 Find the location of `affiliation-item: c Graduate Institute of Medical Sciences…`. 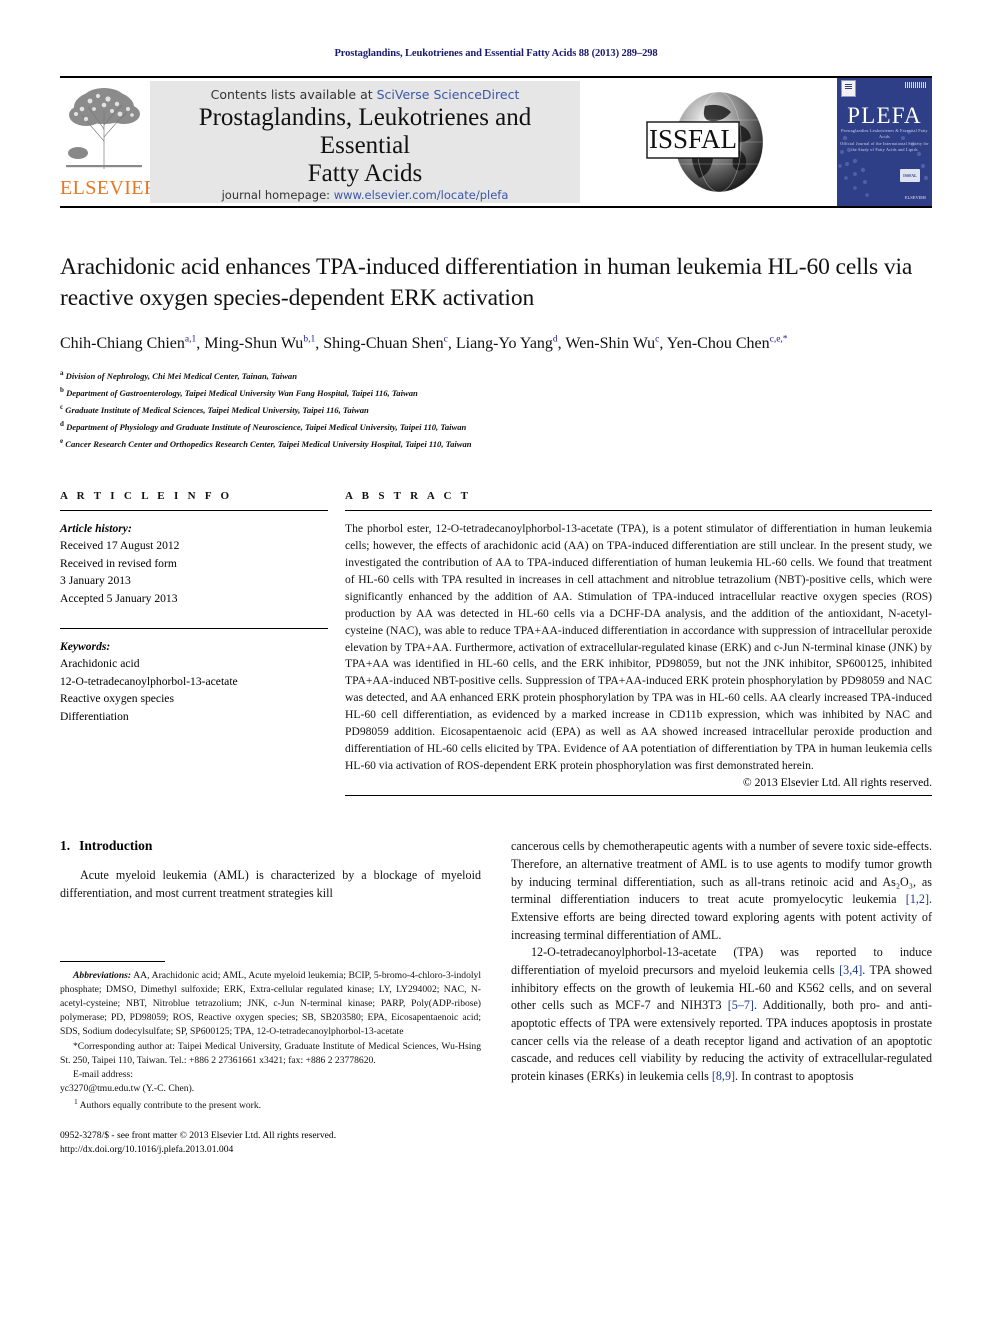

affiliation-item: c Graduate Institute of Medical Sciences… is located at coordinates (496, 409).